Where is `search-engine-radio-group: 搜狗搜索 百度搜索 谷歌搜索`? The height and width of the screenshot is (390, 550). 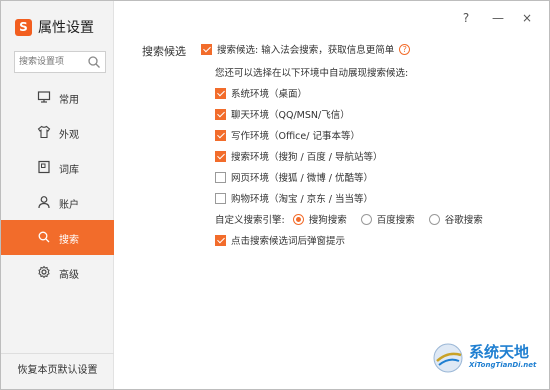 search-engine-radio-group: 搜狗搜索 百度搜索 谷歌搜索 is located at coordinates (384, 219).